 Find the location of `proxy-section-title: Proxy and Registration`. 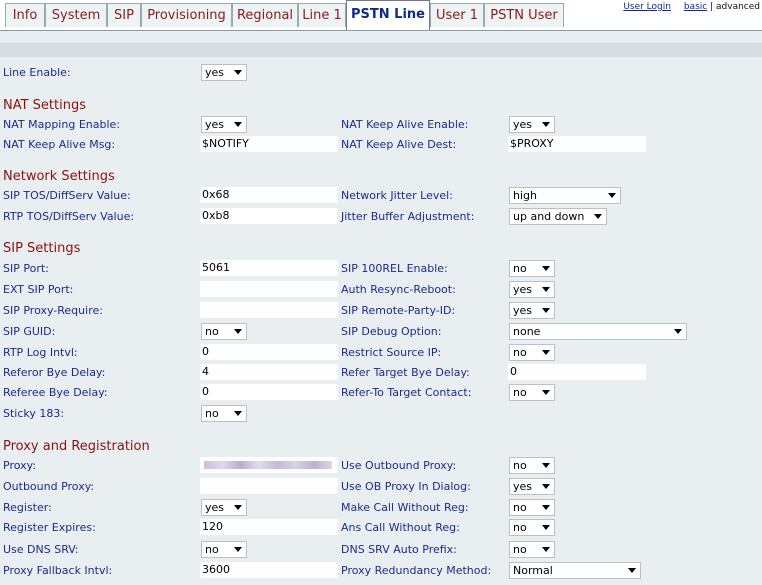

proxy-section-title: Proxy and Registration is located at coordinates (76, 446).